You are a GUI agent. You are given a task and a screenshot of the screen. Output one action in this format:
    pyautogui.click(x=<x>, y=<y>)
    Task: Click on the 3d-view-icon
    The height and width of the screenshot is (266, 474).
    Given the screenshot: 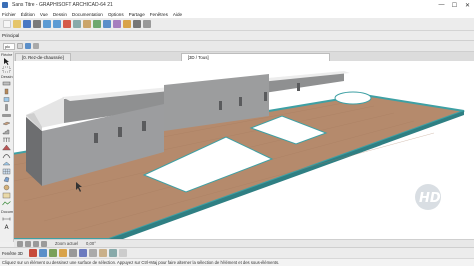 What is the action you would take?
    pyautogui.click(x=107, y=24)
    